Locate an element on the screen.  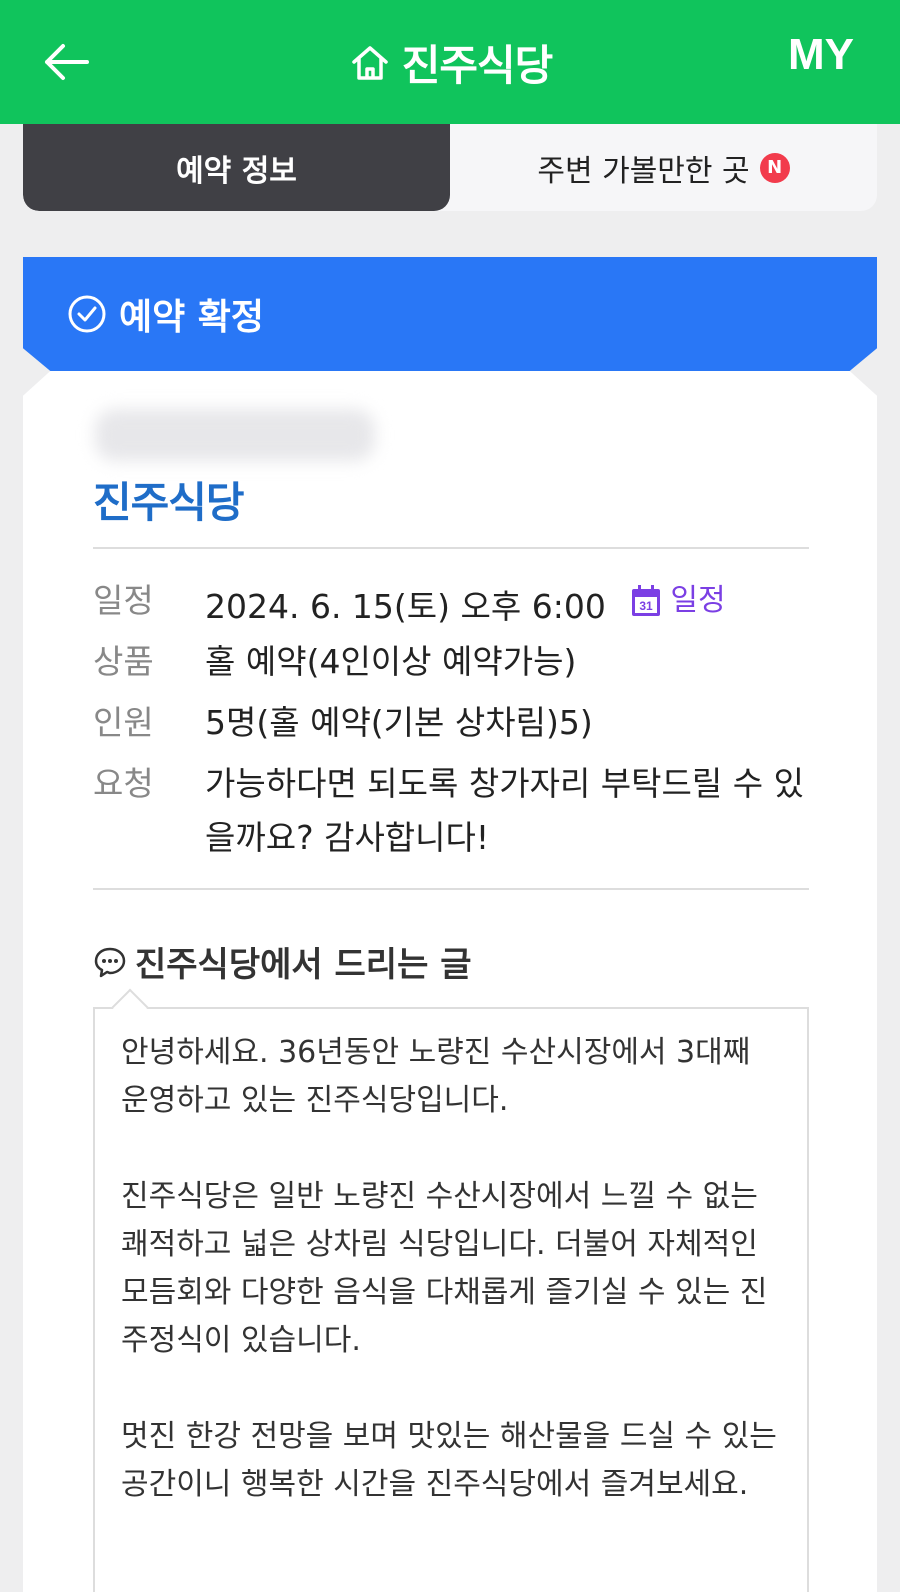
back-button is located at coordinates (66, 62).